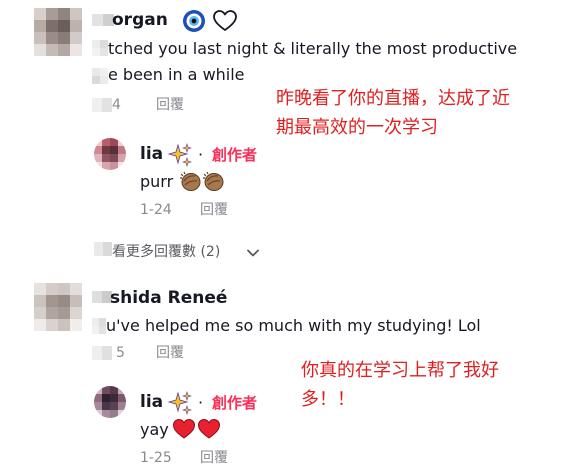  What do you see at coordinates (328, 399) in the screenshot?
I see `annotation-line: 多！！` at bounding box center [328, 399].